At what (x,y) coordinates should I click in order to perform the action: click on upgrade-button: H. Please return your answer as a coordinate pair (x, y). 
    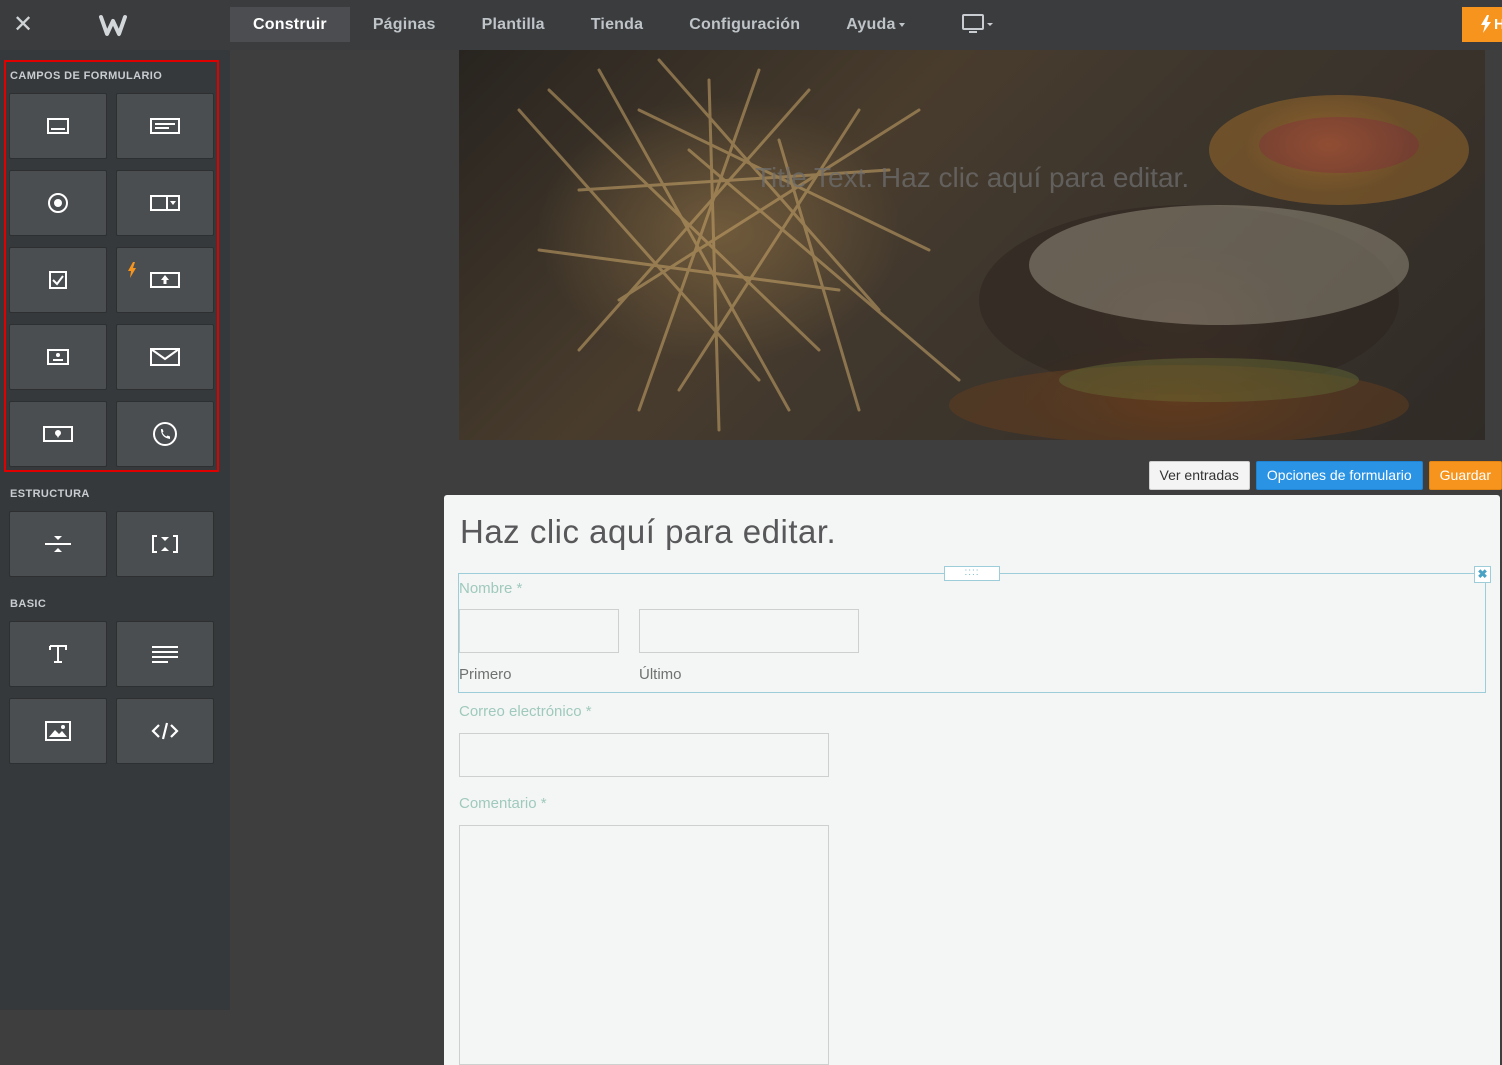
    Looking at the image, I should click on (1482, 24).